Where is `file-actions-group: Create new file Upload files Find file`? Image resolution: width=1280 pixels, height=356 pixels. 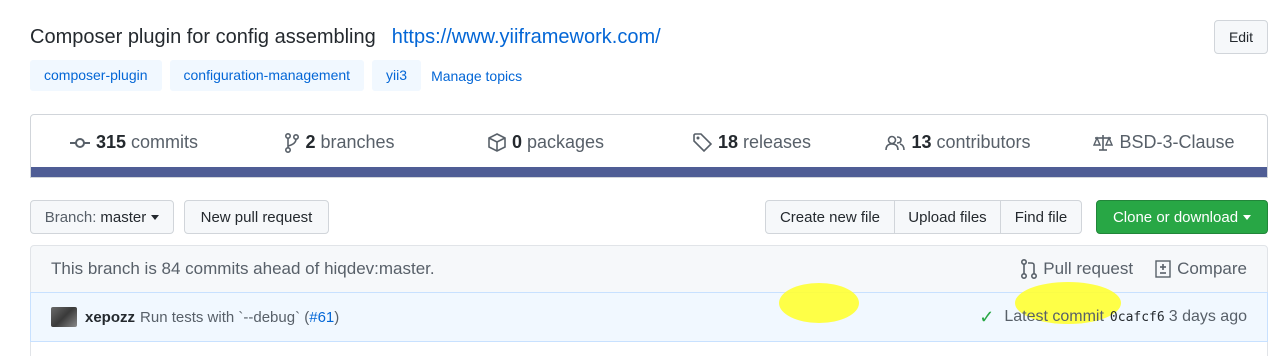
file-actions-group: Create new file Upload files Find file is located at coordinates (923, 217).